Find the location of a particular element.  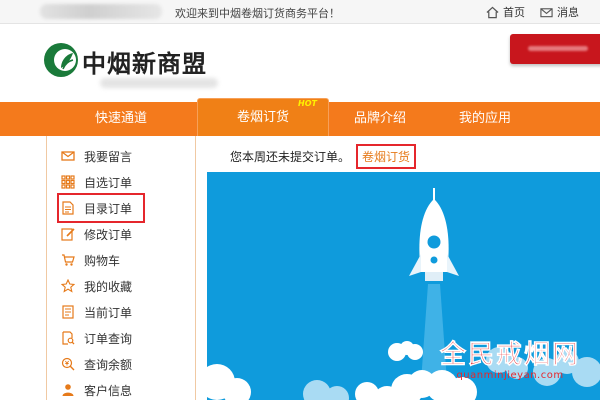

sidebar-item-order-search: 订单查询 is located at coordinates (121, 338).